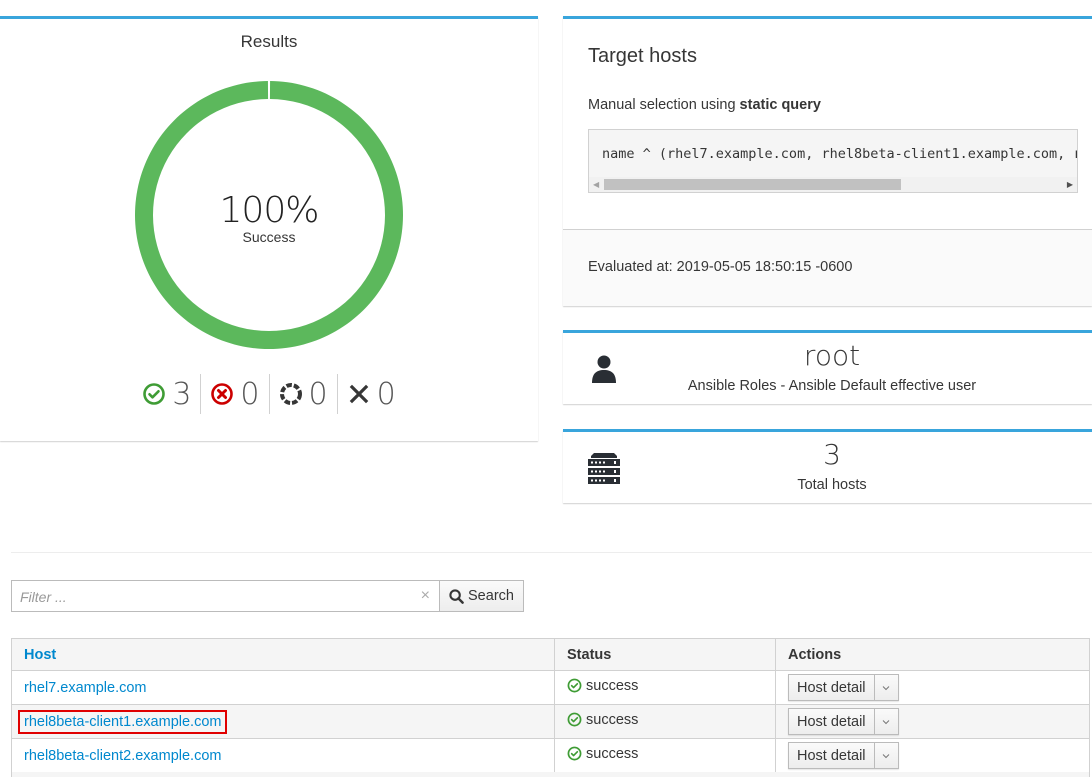  I want to click on column-header-status: Status, so click(665, 654).